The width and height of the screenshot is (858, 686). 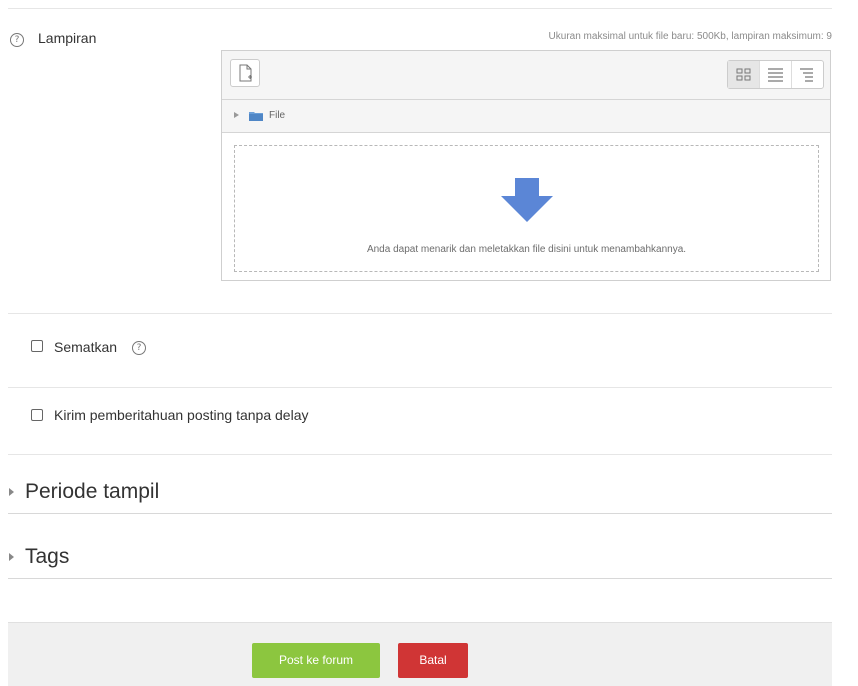 I want to click on down-arrow-icon, so click(x=527, y=200).